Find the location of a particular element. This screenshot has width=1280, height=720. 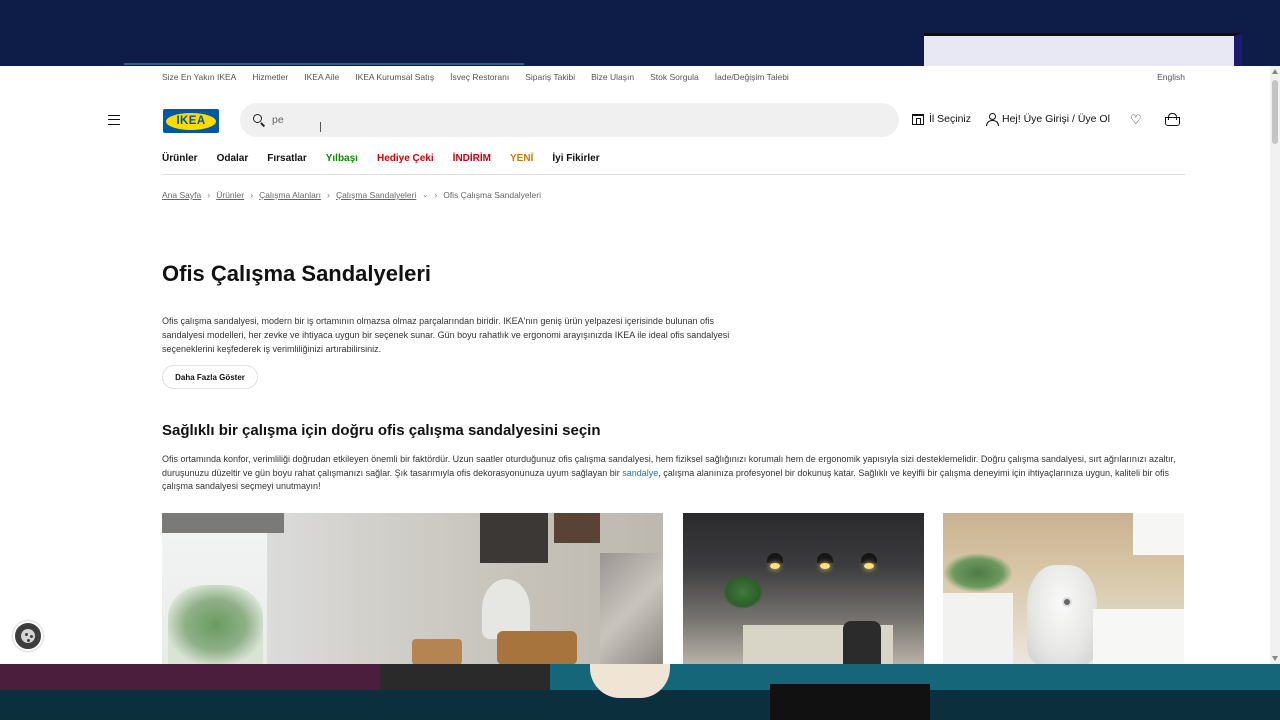

nav-item: İNDİRİM is located at coordinates (472, 161).